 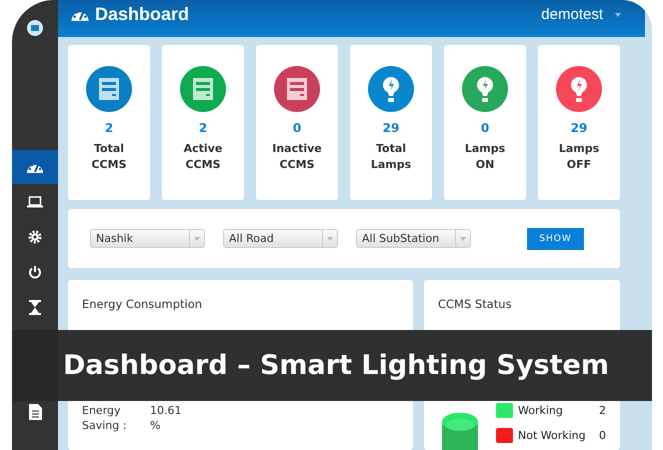 What do you see at coordinates (109, 157) in the screenshot?
I see `stat-label: Total CCMS` at bounding box center [109, 157].